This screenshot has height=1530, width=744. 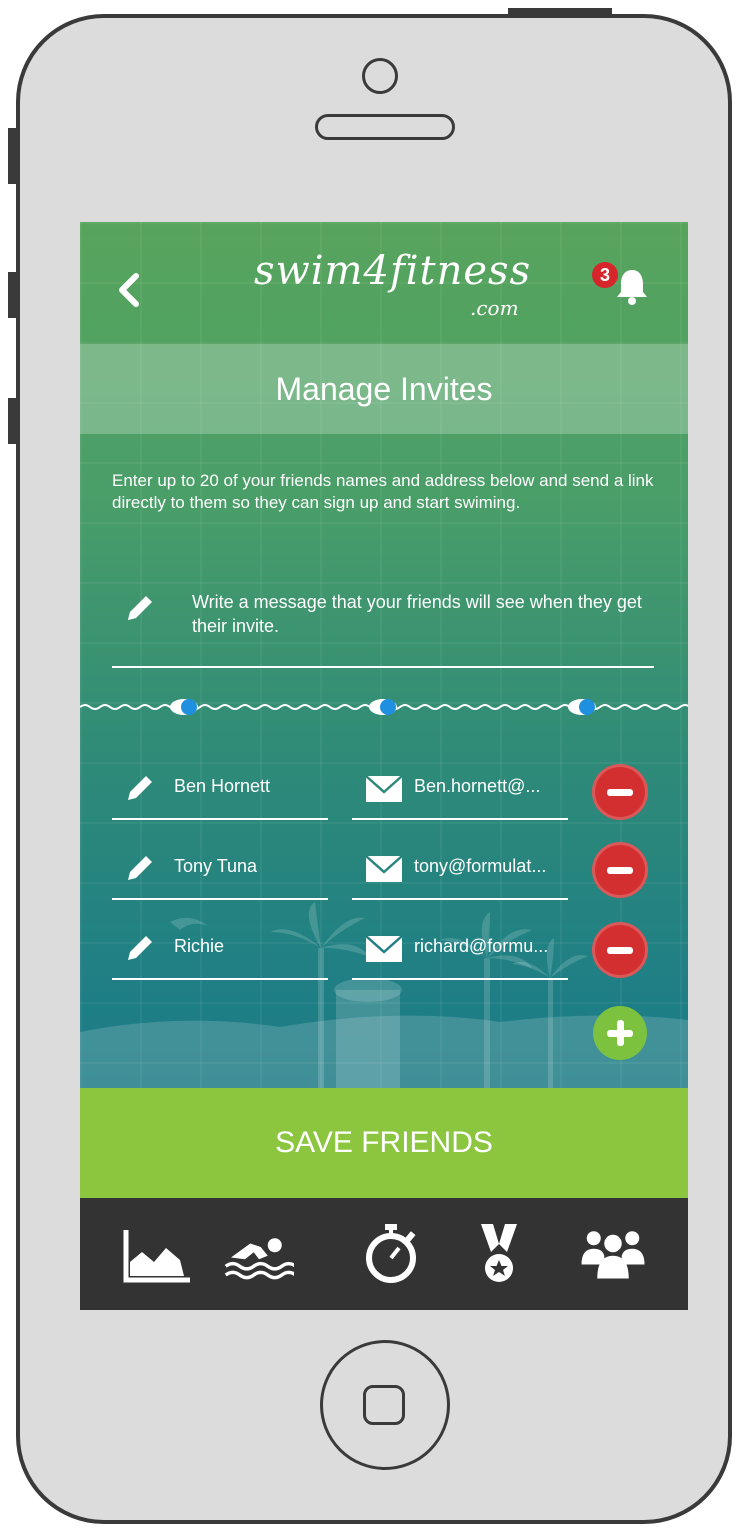 What do you see at coordinates (499, 1254) in the screenshot?
I see `medal-icon` at bounding box center [499, 1254].